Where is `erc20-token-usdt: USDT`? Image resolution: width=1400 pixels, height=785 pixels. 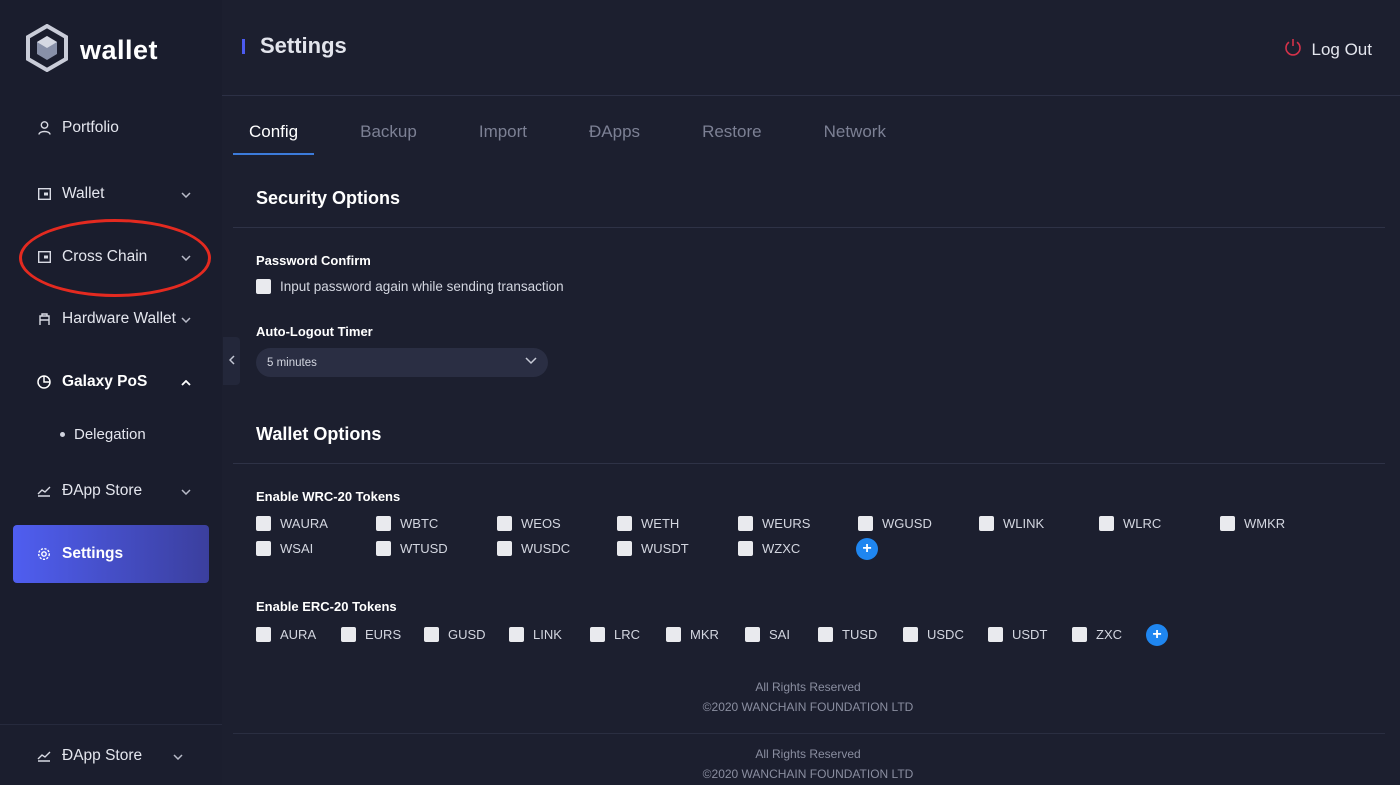 erc20-token-usdt: USDT is located at coordinates (1017, 634).